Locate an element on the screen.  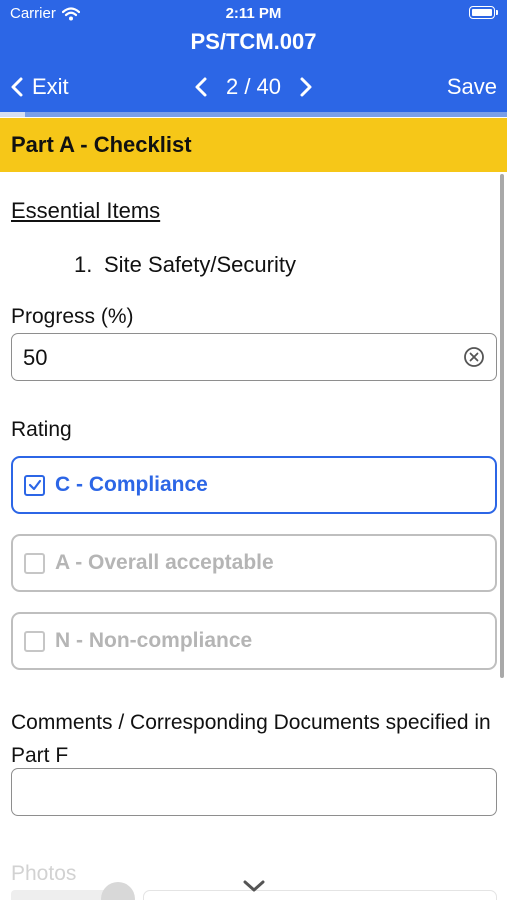
chevron-left-icon is located at coordinates (201, 87).